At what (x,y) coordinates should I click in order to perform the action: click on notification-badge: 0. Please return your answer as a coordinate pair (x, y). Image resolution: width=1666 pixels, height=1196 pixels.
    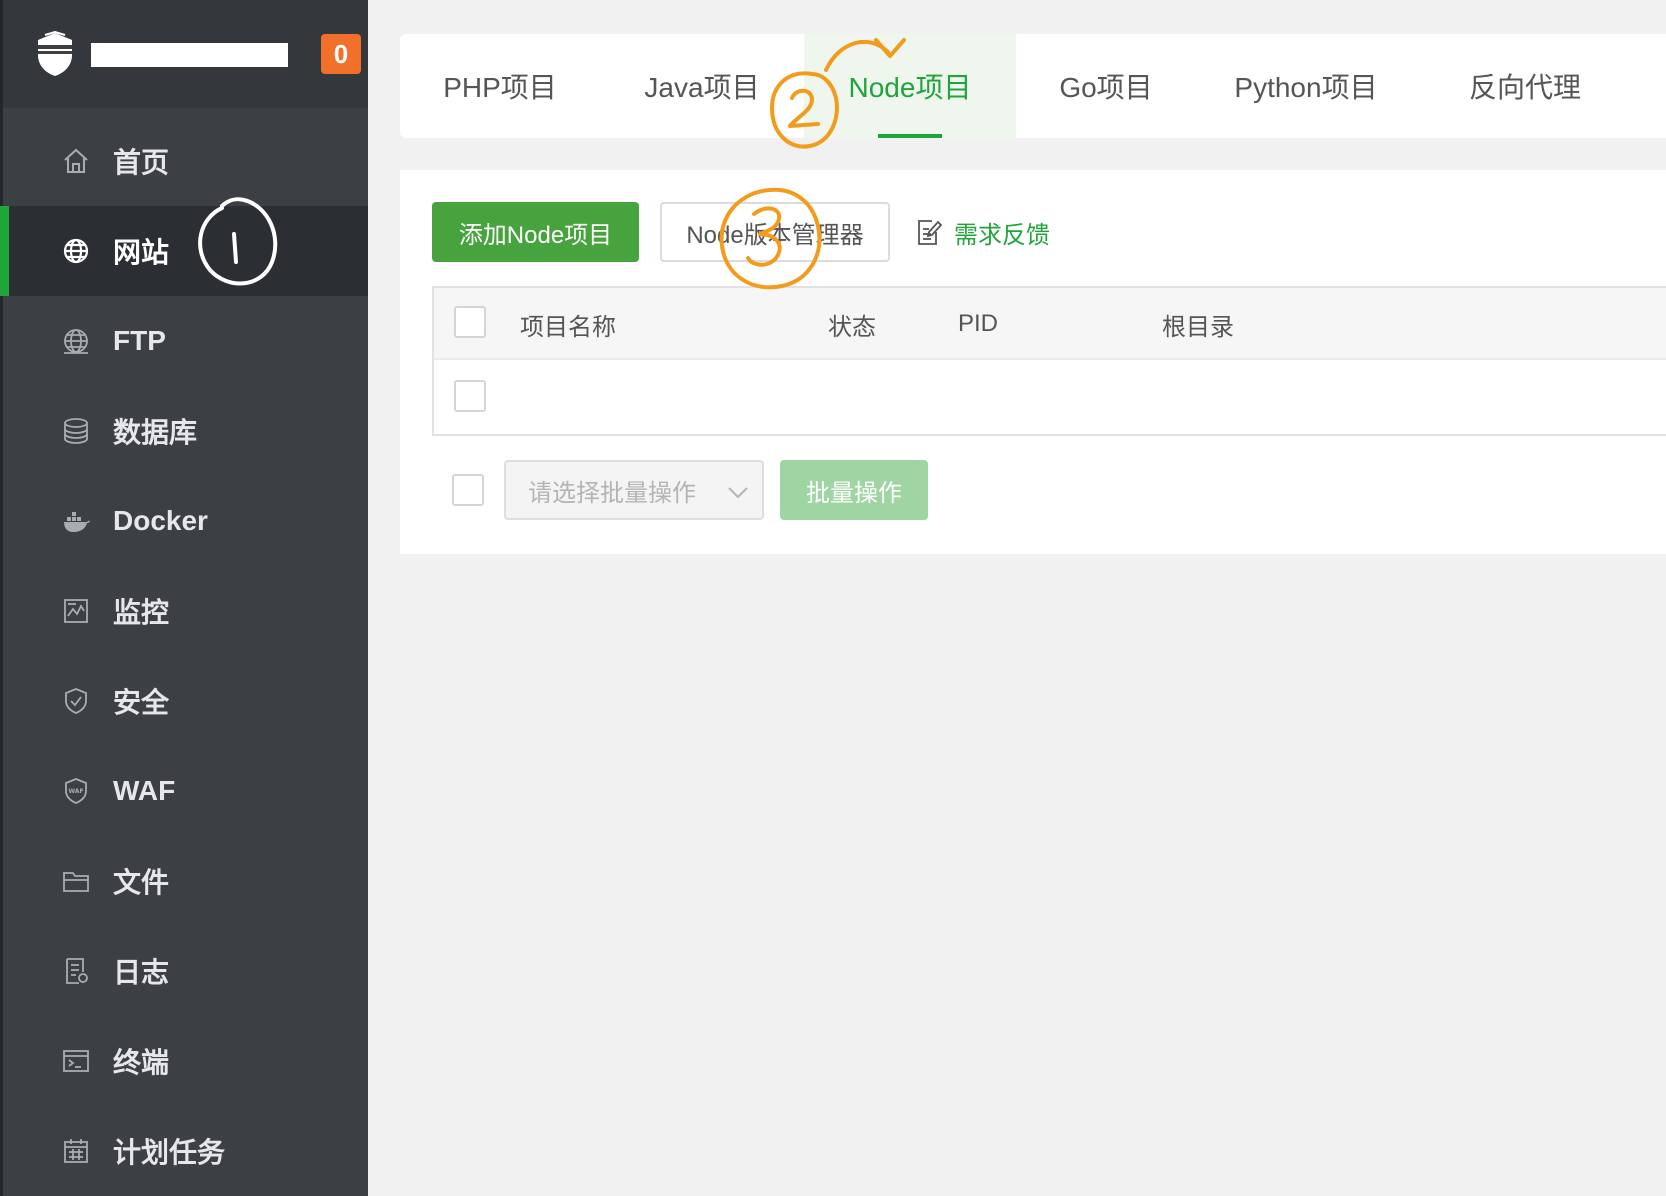
    Looking at the image, I should click on (341, 54).